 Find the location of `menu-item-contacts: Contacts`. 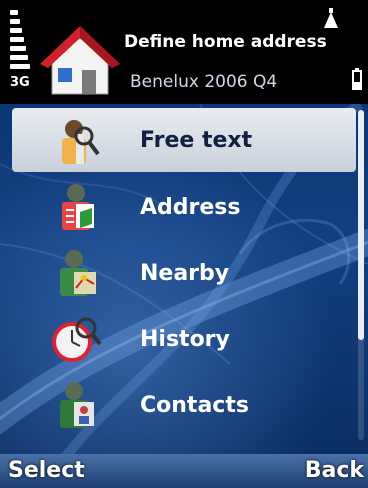

menu-item-contacts: Contacts is located at coordinates (184, 405).